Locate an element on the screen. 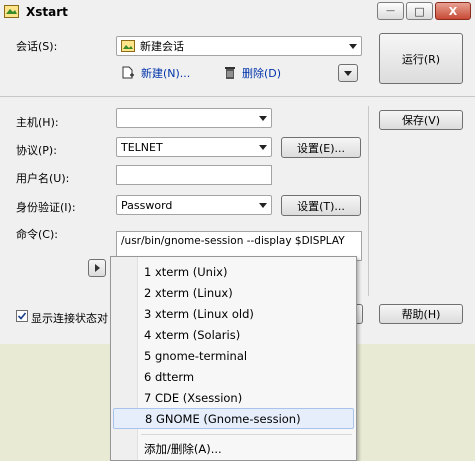 Image resolution: width=475 pixels, height=461 pixels. auth-label: 身份验证(I): is located at coordinates (46, 207).